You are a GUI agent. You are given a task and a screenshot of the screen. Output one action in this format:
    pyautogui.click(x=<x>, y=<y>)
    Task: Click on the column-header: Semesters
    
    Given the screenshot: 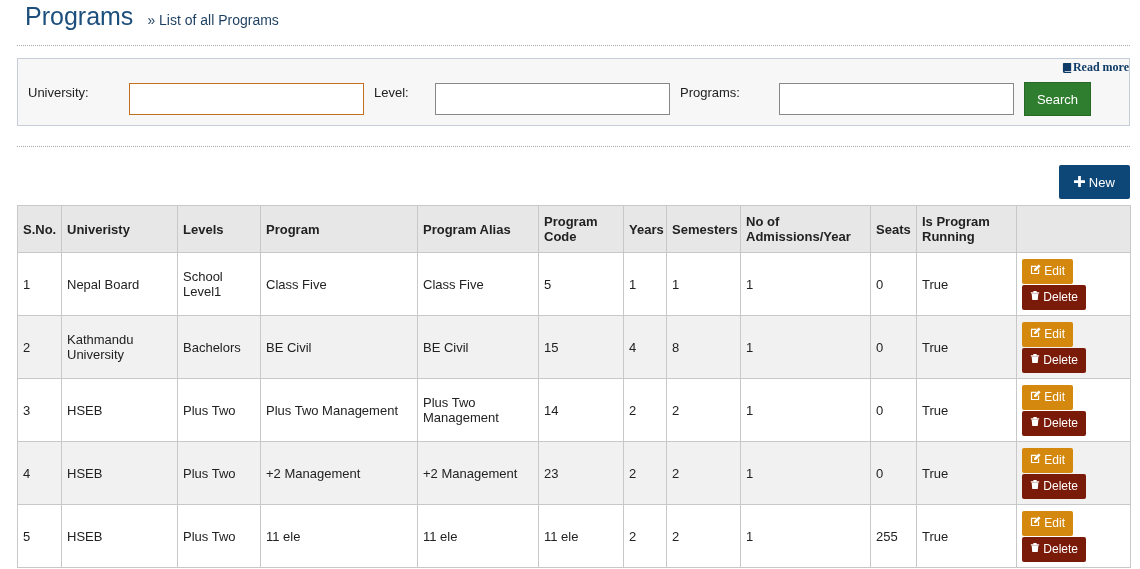 What is the action you would take?
    pyautogui.click(x=703, y=229)
    